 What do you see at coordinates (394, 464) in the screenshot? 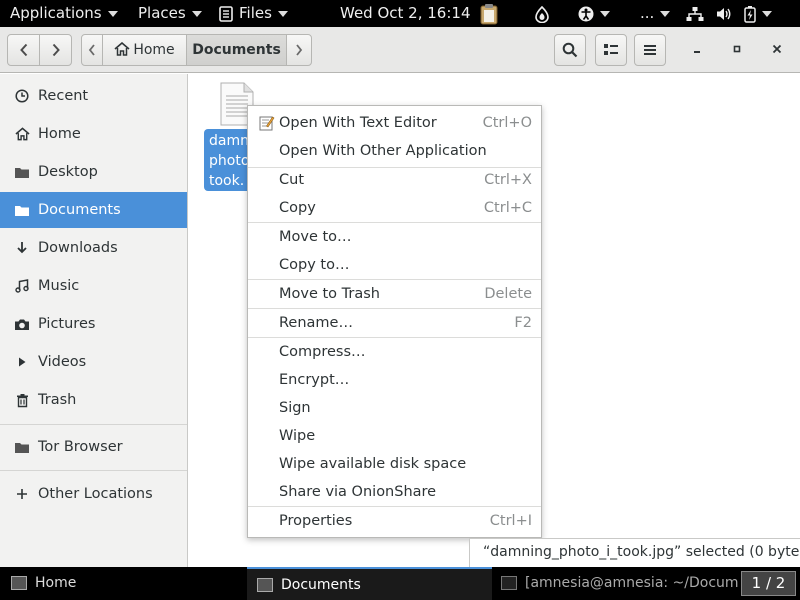
I see `menu-item-wipe-free-space: Wipe available disk space` at bounding box center [394, 464].